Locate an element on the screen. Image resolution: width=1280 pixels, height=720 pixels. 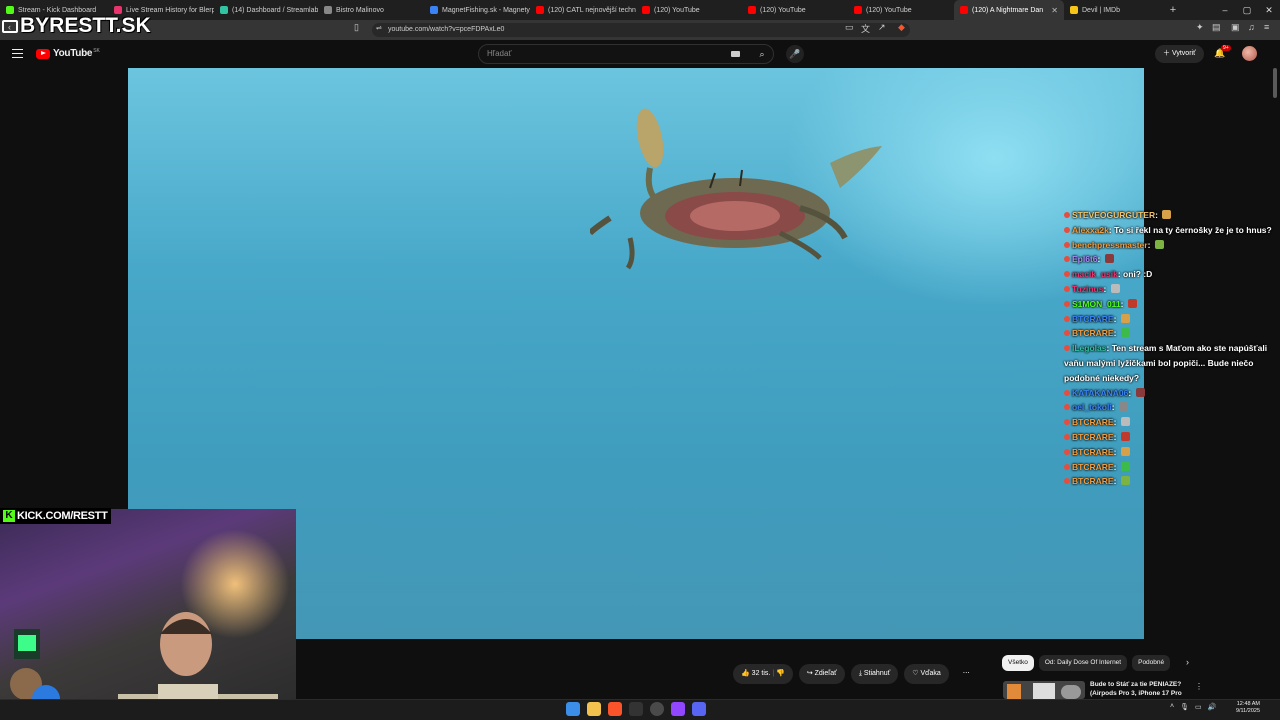
url-field: youtube.com/watch?v=pceFDPAxLe0 is located at coordinates (641, 30).